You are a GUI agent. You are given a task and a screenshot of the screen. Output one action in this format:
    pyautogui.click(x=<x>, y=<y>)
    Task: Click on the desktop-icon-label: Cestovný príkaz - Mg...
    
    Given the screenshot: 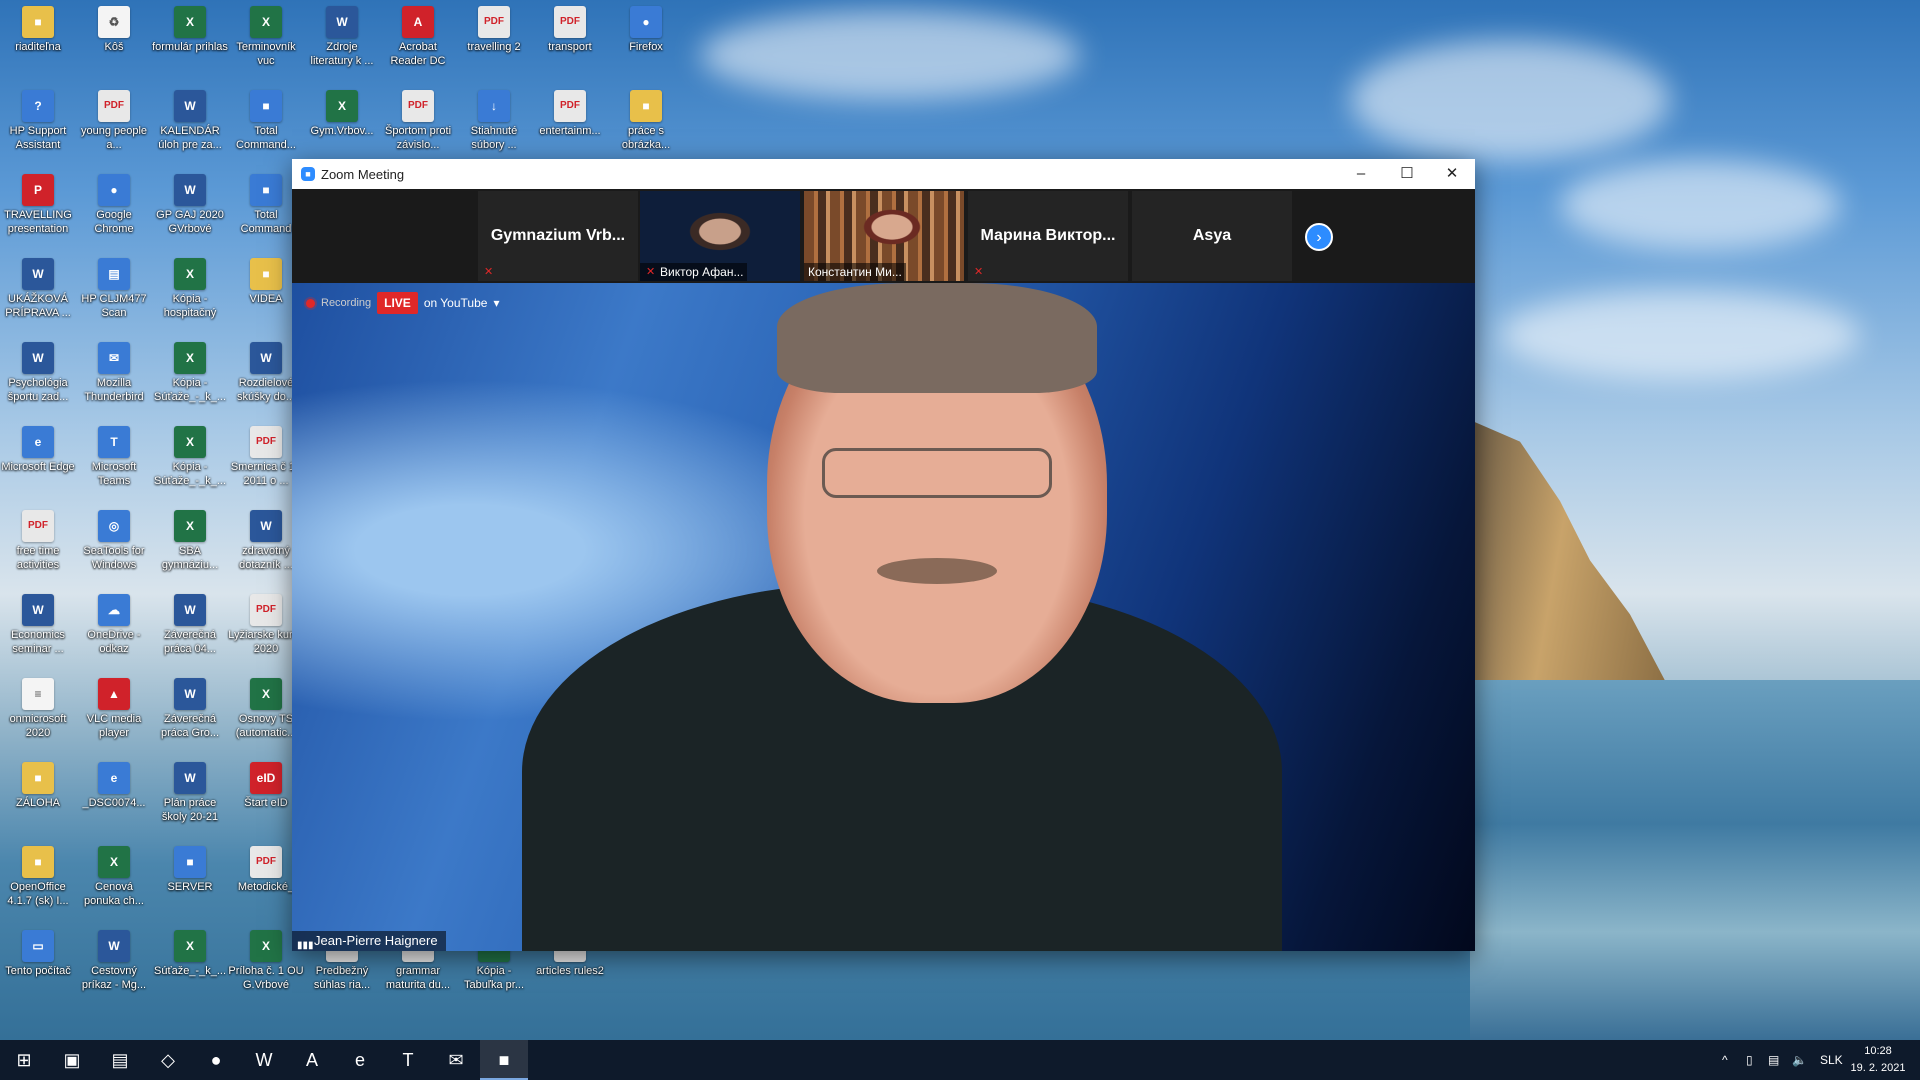 What is the action you would take?
    pyautogui.click(x=114, y=978)
    